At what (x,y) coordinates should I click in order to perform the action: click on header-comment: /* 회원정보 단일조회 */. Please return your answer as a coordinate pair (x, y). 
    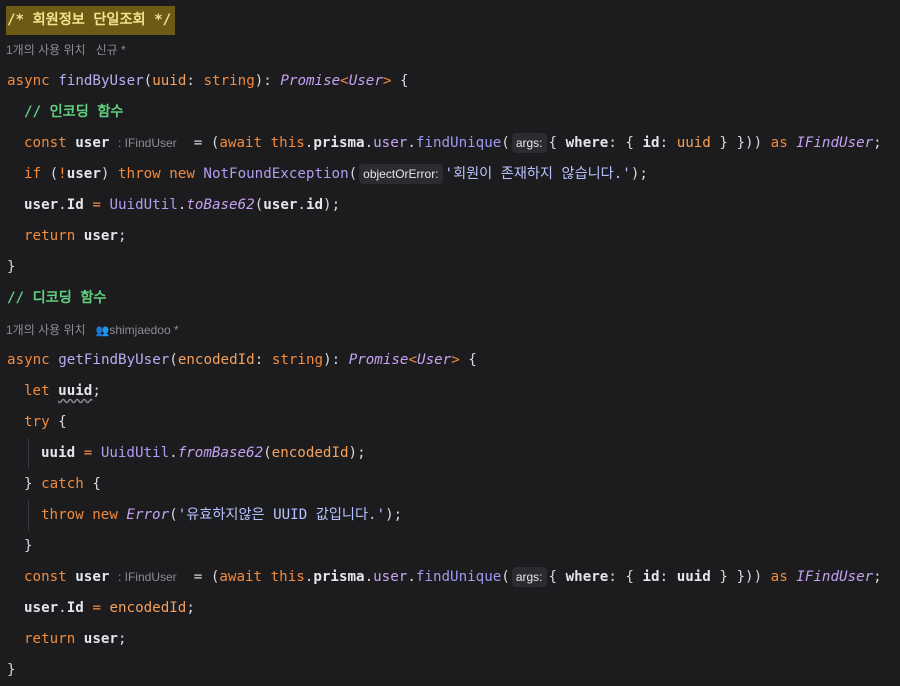
    Looking at the image, I should click on (91, 20).